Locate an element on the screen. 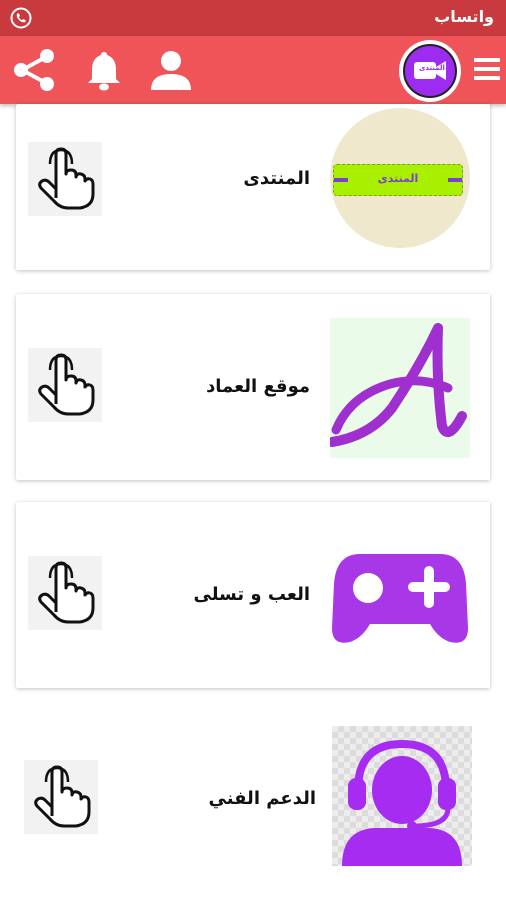 This screenshot has width=506, height=900. logo-video-icon: المنتدى is located at coordinates (430, 71).